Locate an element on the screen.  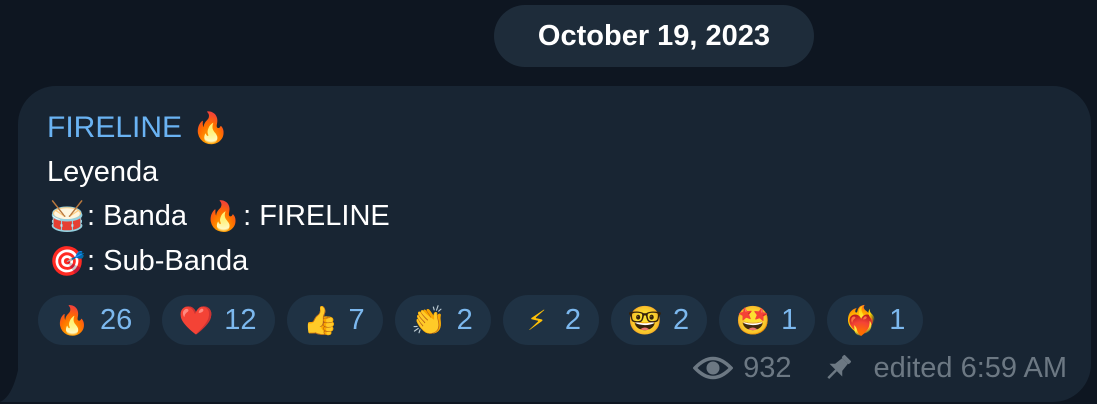
star-struck-icon: 🤩 is located at coordinates (753, 320).